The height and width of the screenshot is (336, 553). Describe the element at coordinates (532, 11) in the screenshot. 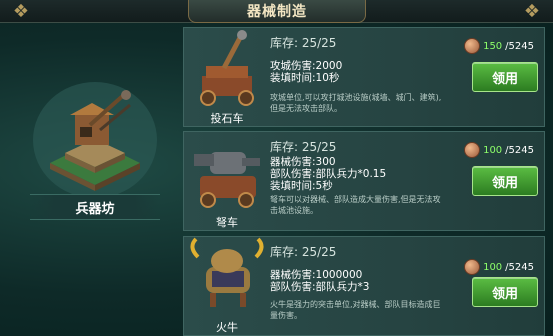

I see `ornament-right-icon: ❖` at that location.